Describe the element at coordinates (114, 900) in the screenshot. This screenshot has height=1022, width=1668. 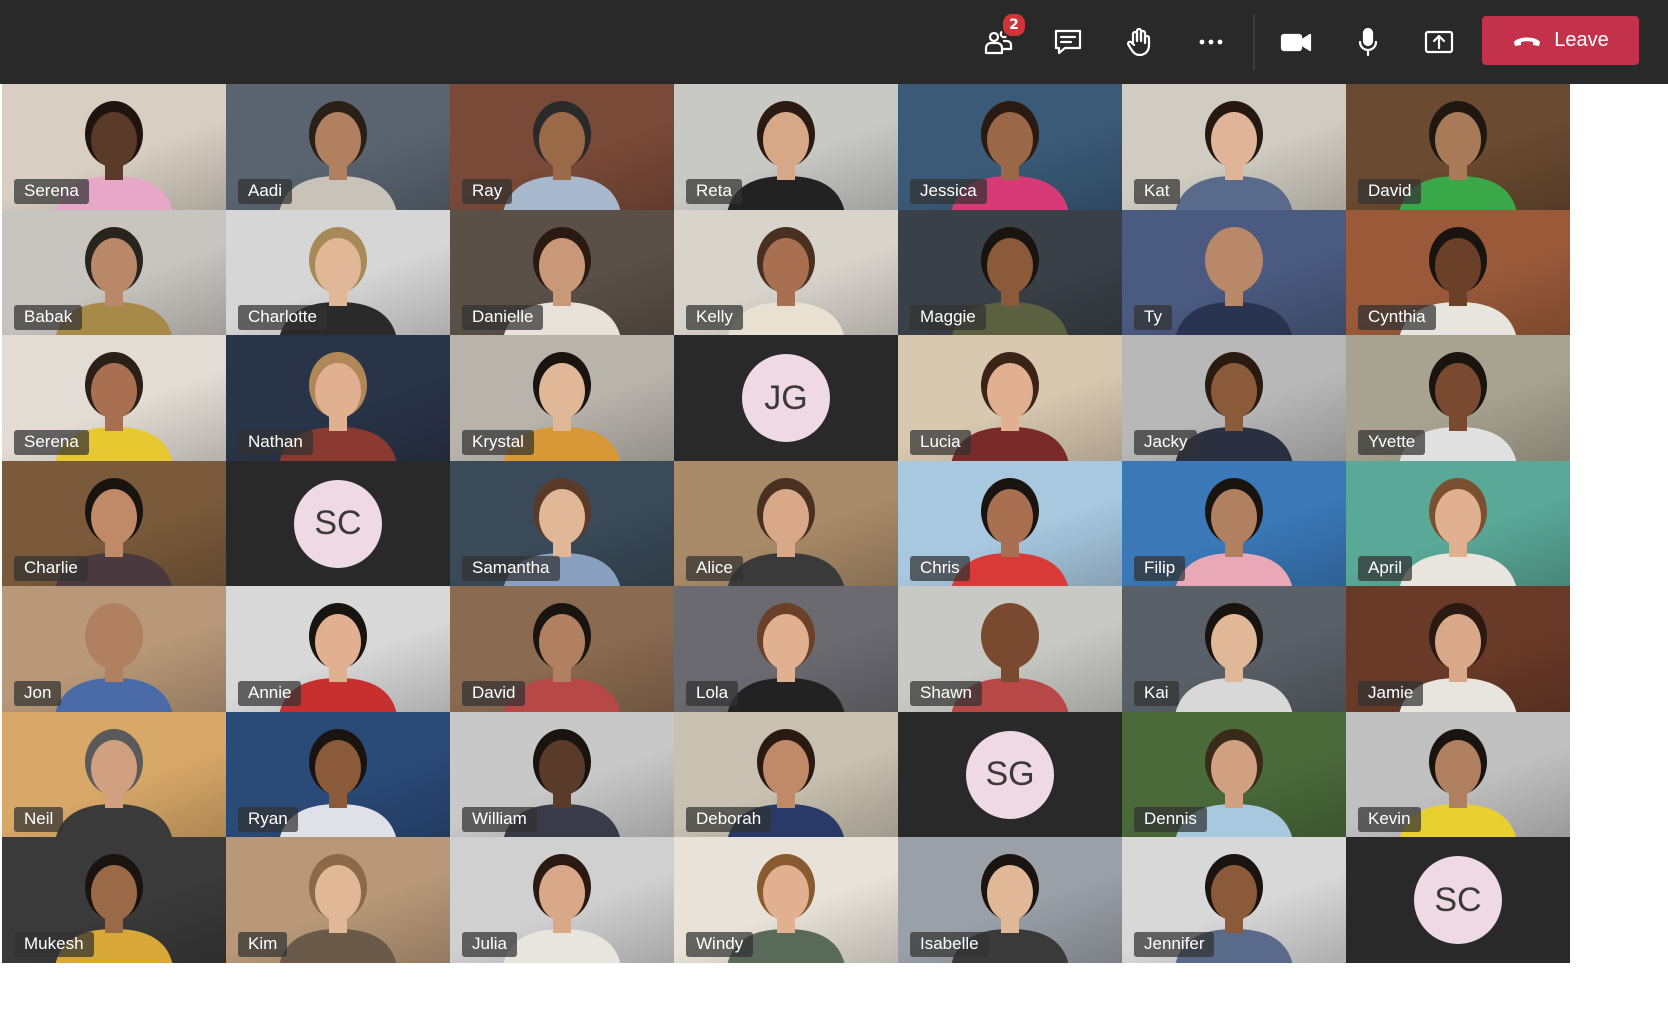
I see `participant-tile: Mukesh` at that location.